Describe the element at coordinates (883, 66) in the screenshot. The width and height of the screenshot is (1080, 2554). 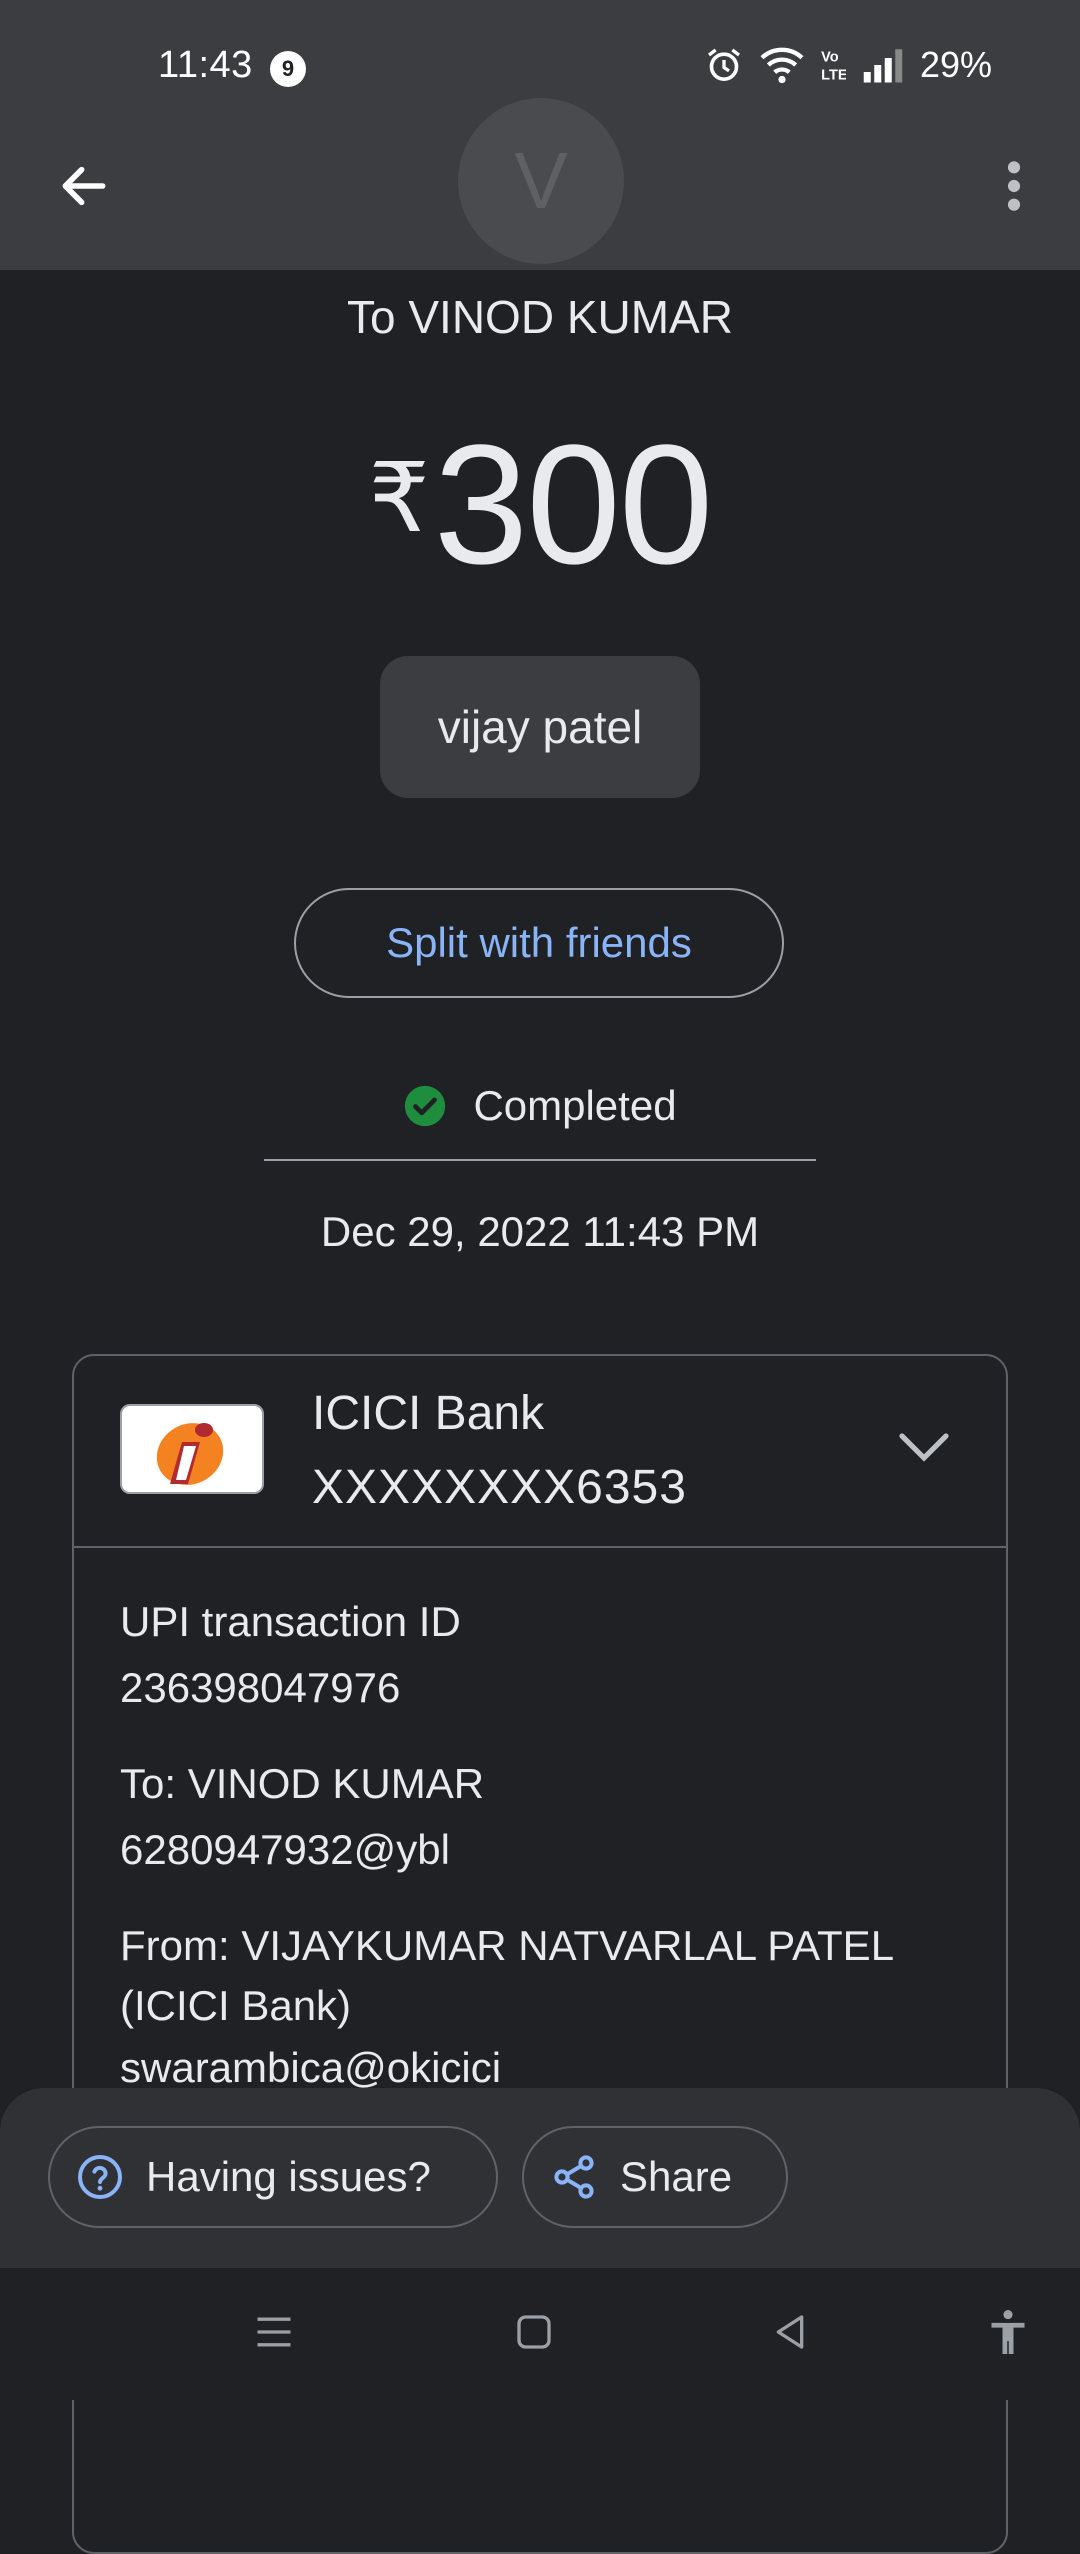
I see `signal-icon` at that location.